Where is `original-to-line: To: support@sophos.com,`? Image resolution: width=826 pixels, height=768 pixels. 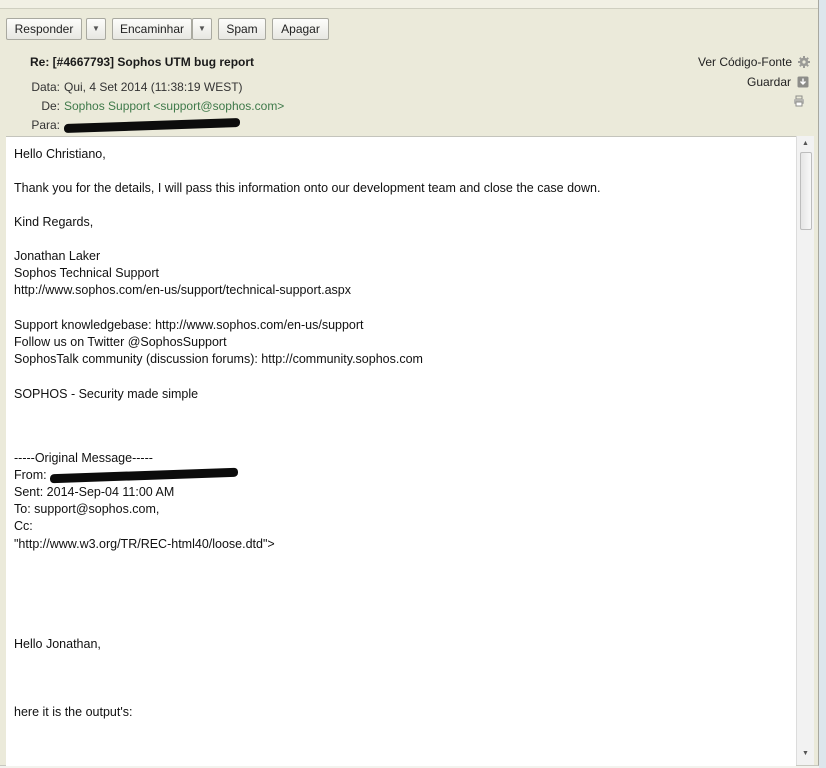 original-to-line: To: support@sophos.com, is located at coordinates (87, 509).